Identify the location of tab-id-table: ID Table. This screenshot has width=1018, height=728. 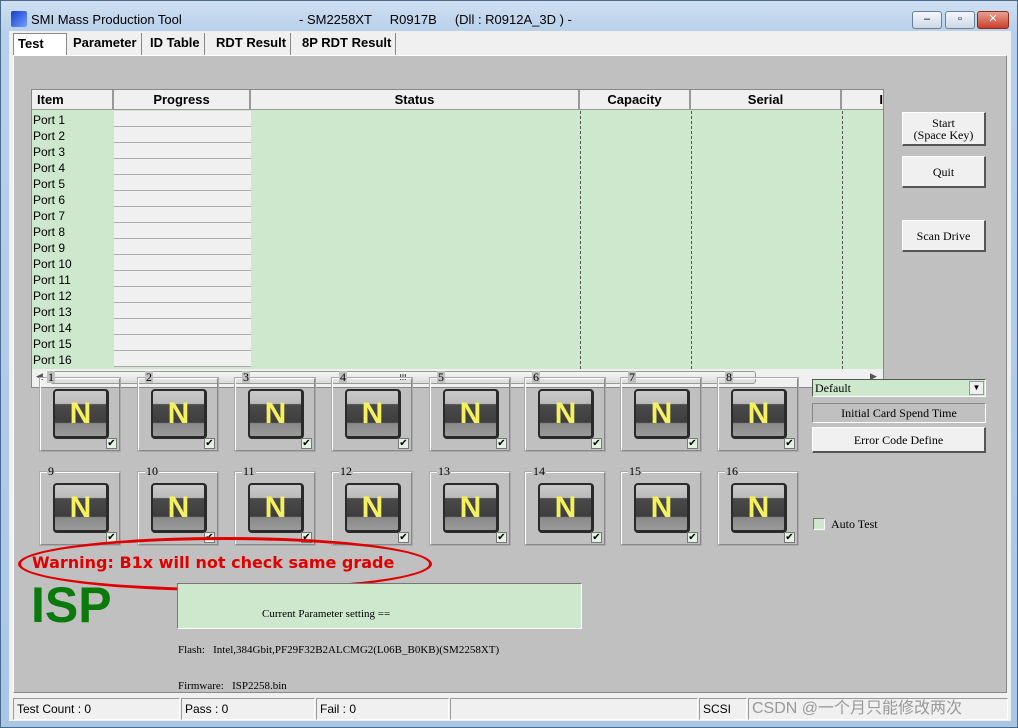
(175, 44).